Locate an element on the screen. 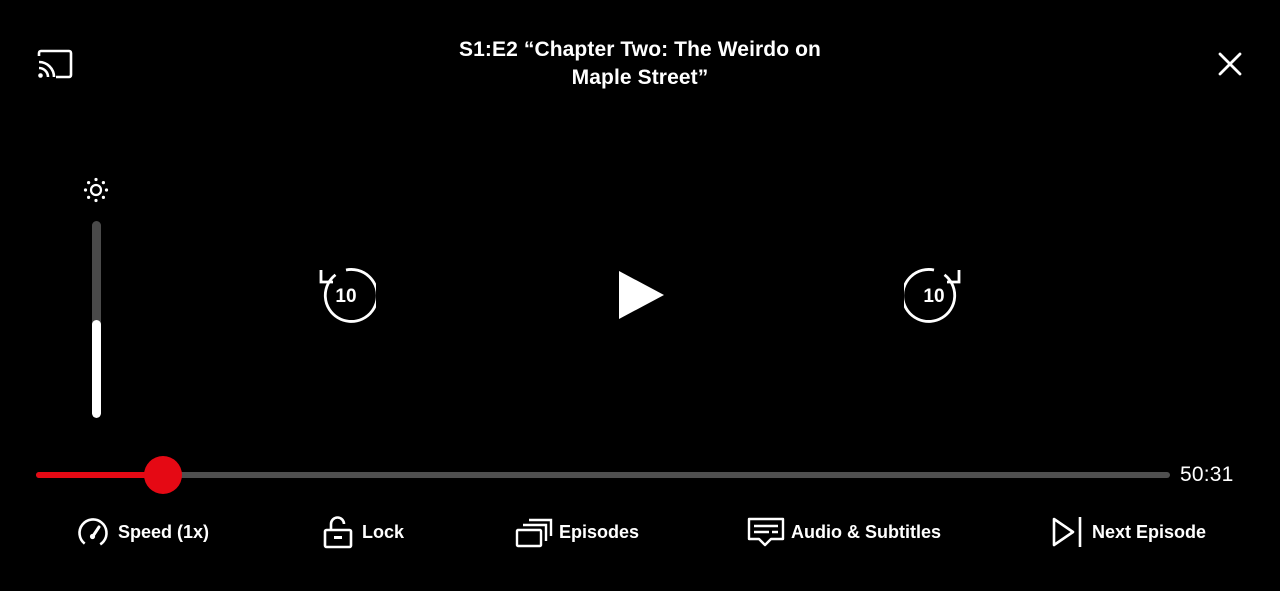 This screenshot has height=591, width=1280. rewind-seconds-label: 10 is located at coordinates (346, 296).